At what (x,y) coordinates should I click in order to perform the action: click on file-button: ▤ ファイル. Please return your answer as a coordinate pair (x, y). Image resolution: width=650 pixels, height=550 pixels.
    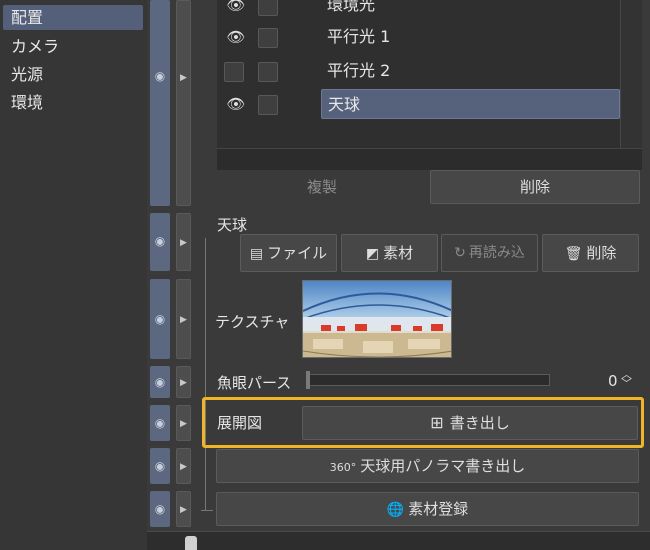
    Looking at the image, I should click on (288, 253).